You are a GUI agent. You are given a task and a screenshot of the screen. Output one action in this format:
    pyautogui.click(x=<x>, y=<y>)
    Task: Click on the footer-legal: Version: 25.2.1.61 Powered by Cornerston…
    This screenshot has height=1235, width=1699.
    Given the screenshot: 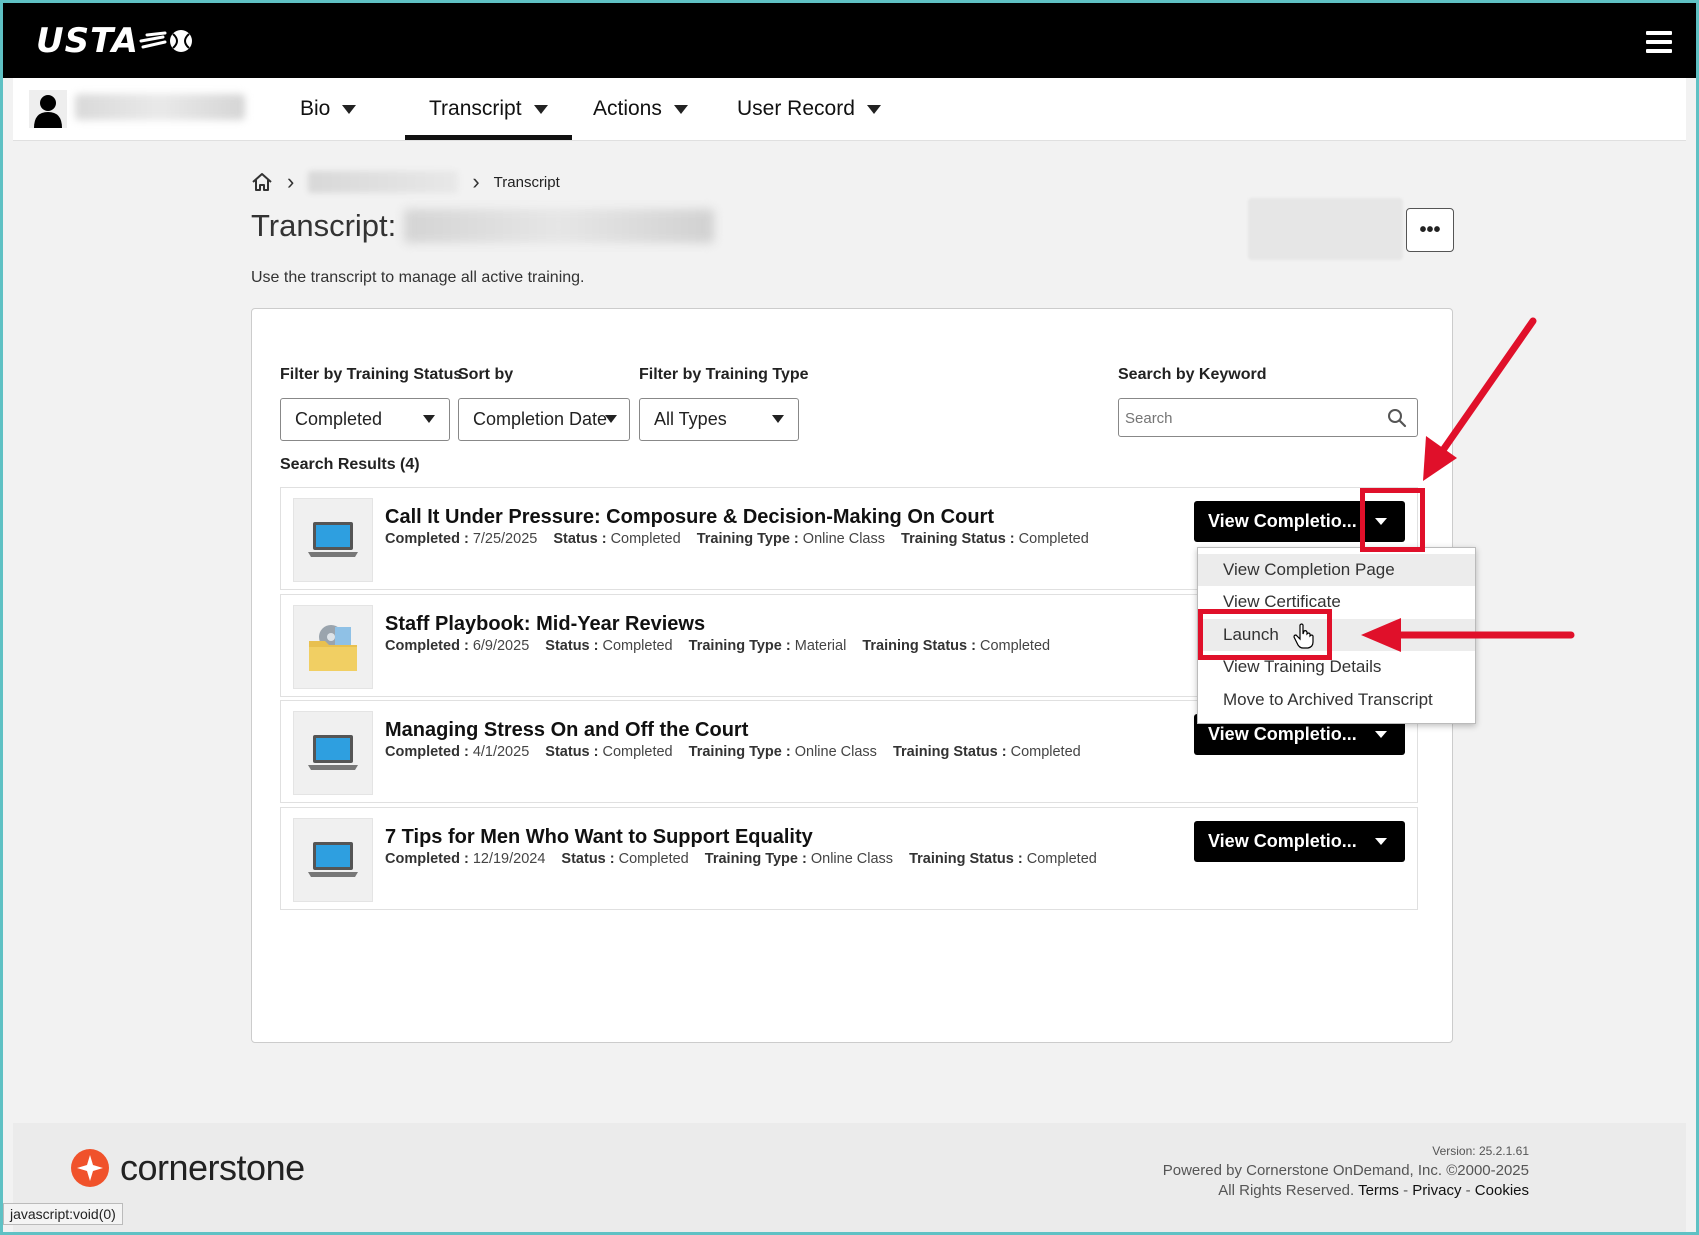 What is the action you would take?
    pyautogui.click(x=1346, y=1171)
    